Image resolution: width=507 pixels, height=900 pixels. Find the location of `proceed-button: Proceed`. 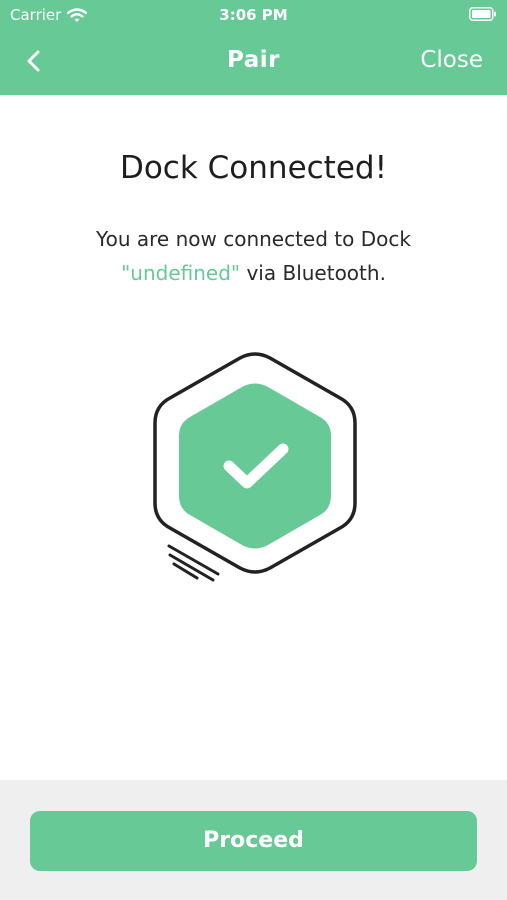

proceed-button: Proceed is located at coordinates (253, 841).